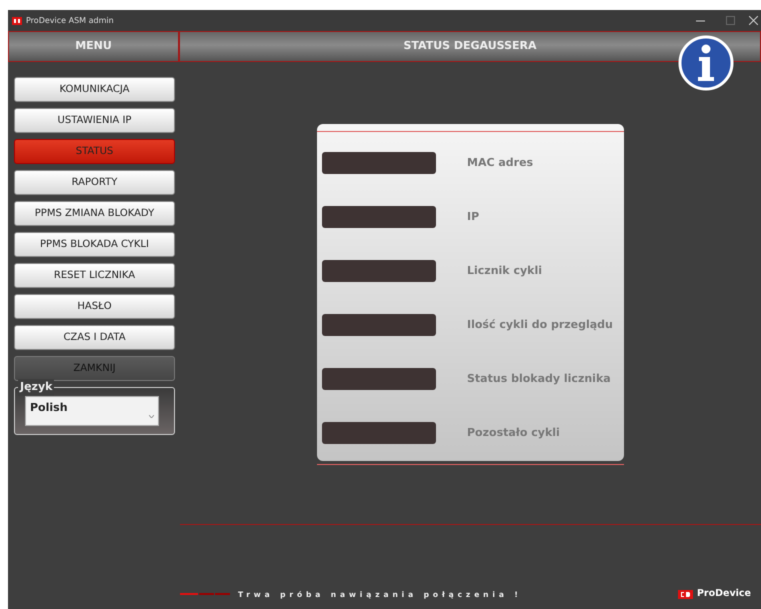 This screenshot has height=609, width=761. Describe the element at coordinates (205, 594) in the screenshot. I see `connection-indicator-icon` at that location.